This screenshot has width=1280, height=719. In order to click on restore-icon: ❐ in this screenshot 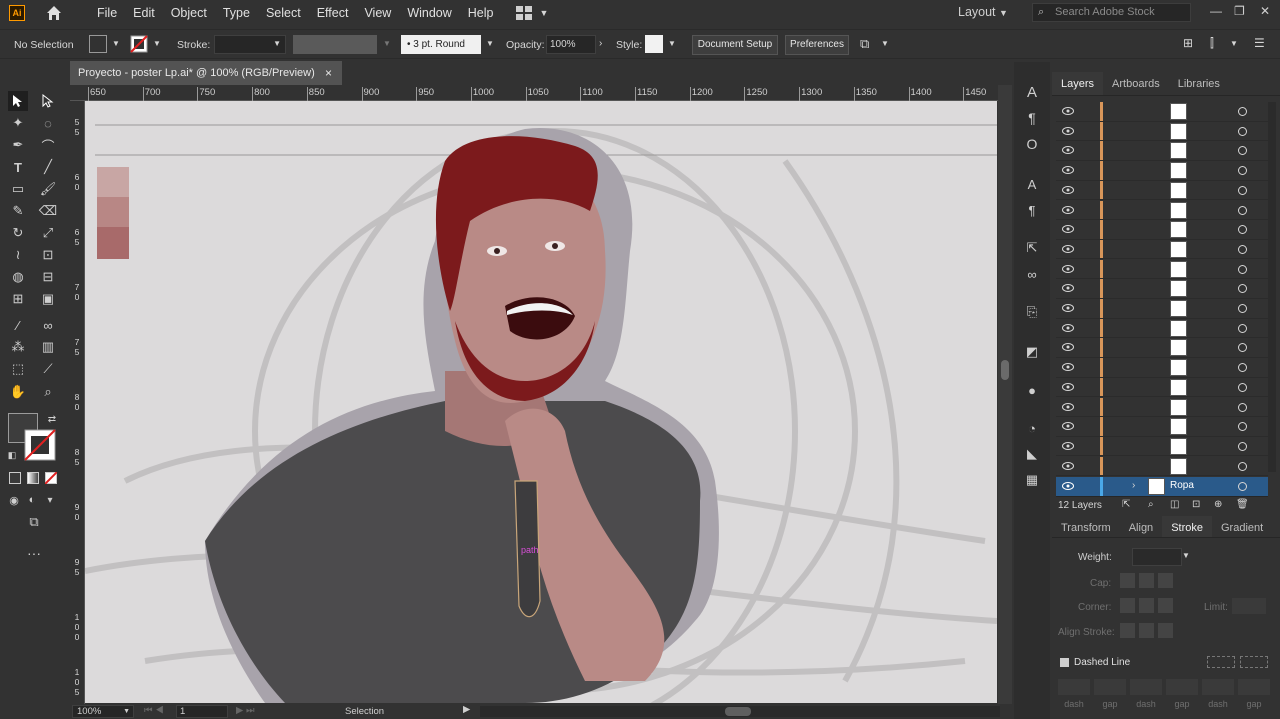, I will do `click(1239, 11)`.